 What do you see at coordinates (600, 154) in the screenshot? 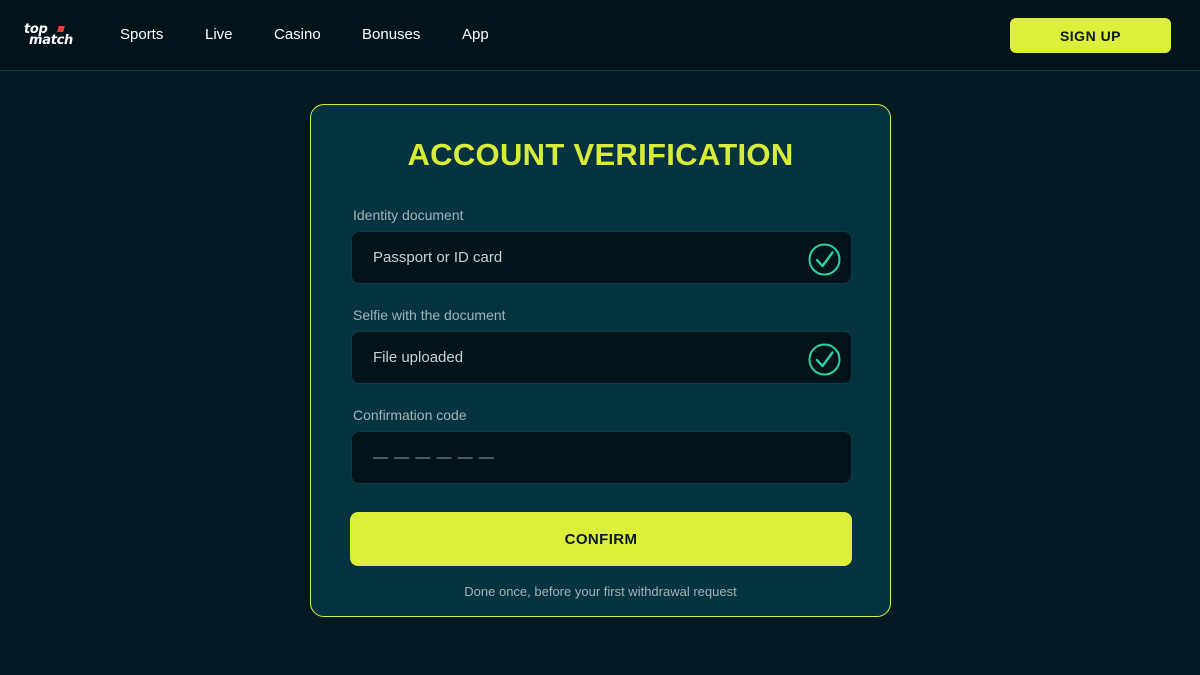
I see `page-title: ACCOUNT VERIFICATION` at bounding box center [600, 154].